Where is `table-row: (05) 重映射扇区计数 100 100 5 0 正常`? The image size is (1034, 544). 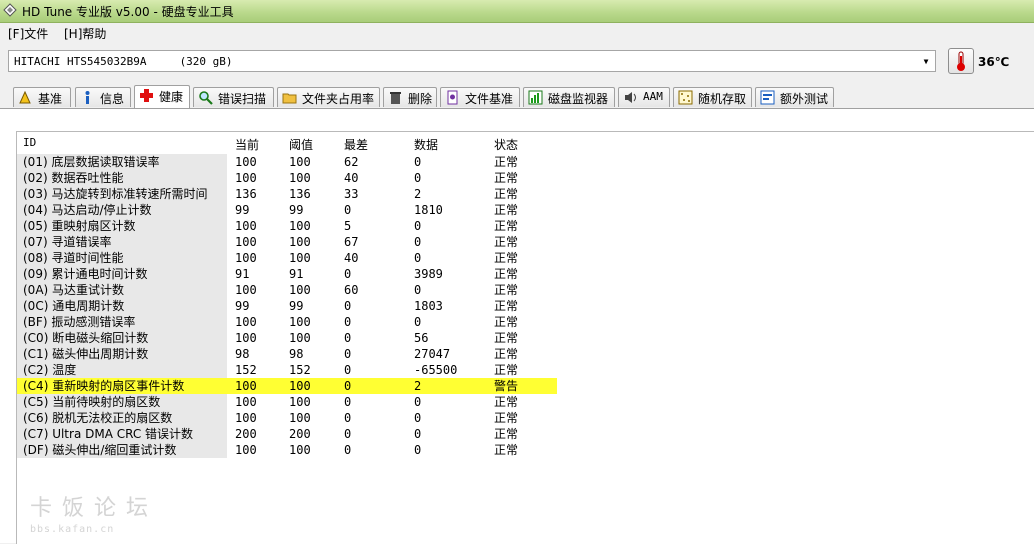
table-row: (05) 重映射扇区计数 100 100 5 0 正常 is located at coordinates (287, 226).